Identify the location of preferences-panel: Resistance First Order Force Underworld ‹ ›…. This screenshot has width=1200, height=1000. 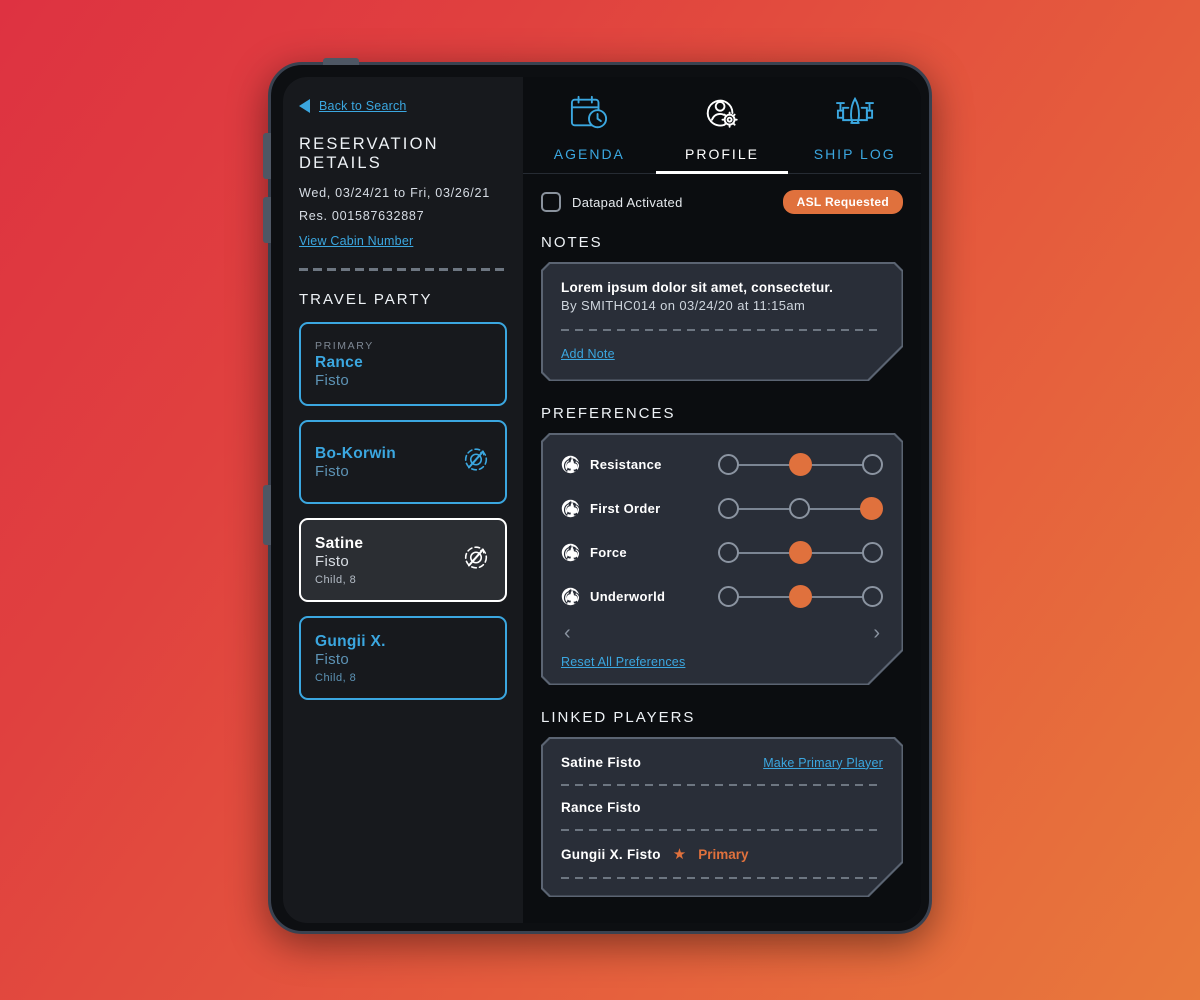
(722, 559).